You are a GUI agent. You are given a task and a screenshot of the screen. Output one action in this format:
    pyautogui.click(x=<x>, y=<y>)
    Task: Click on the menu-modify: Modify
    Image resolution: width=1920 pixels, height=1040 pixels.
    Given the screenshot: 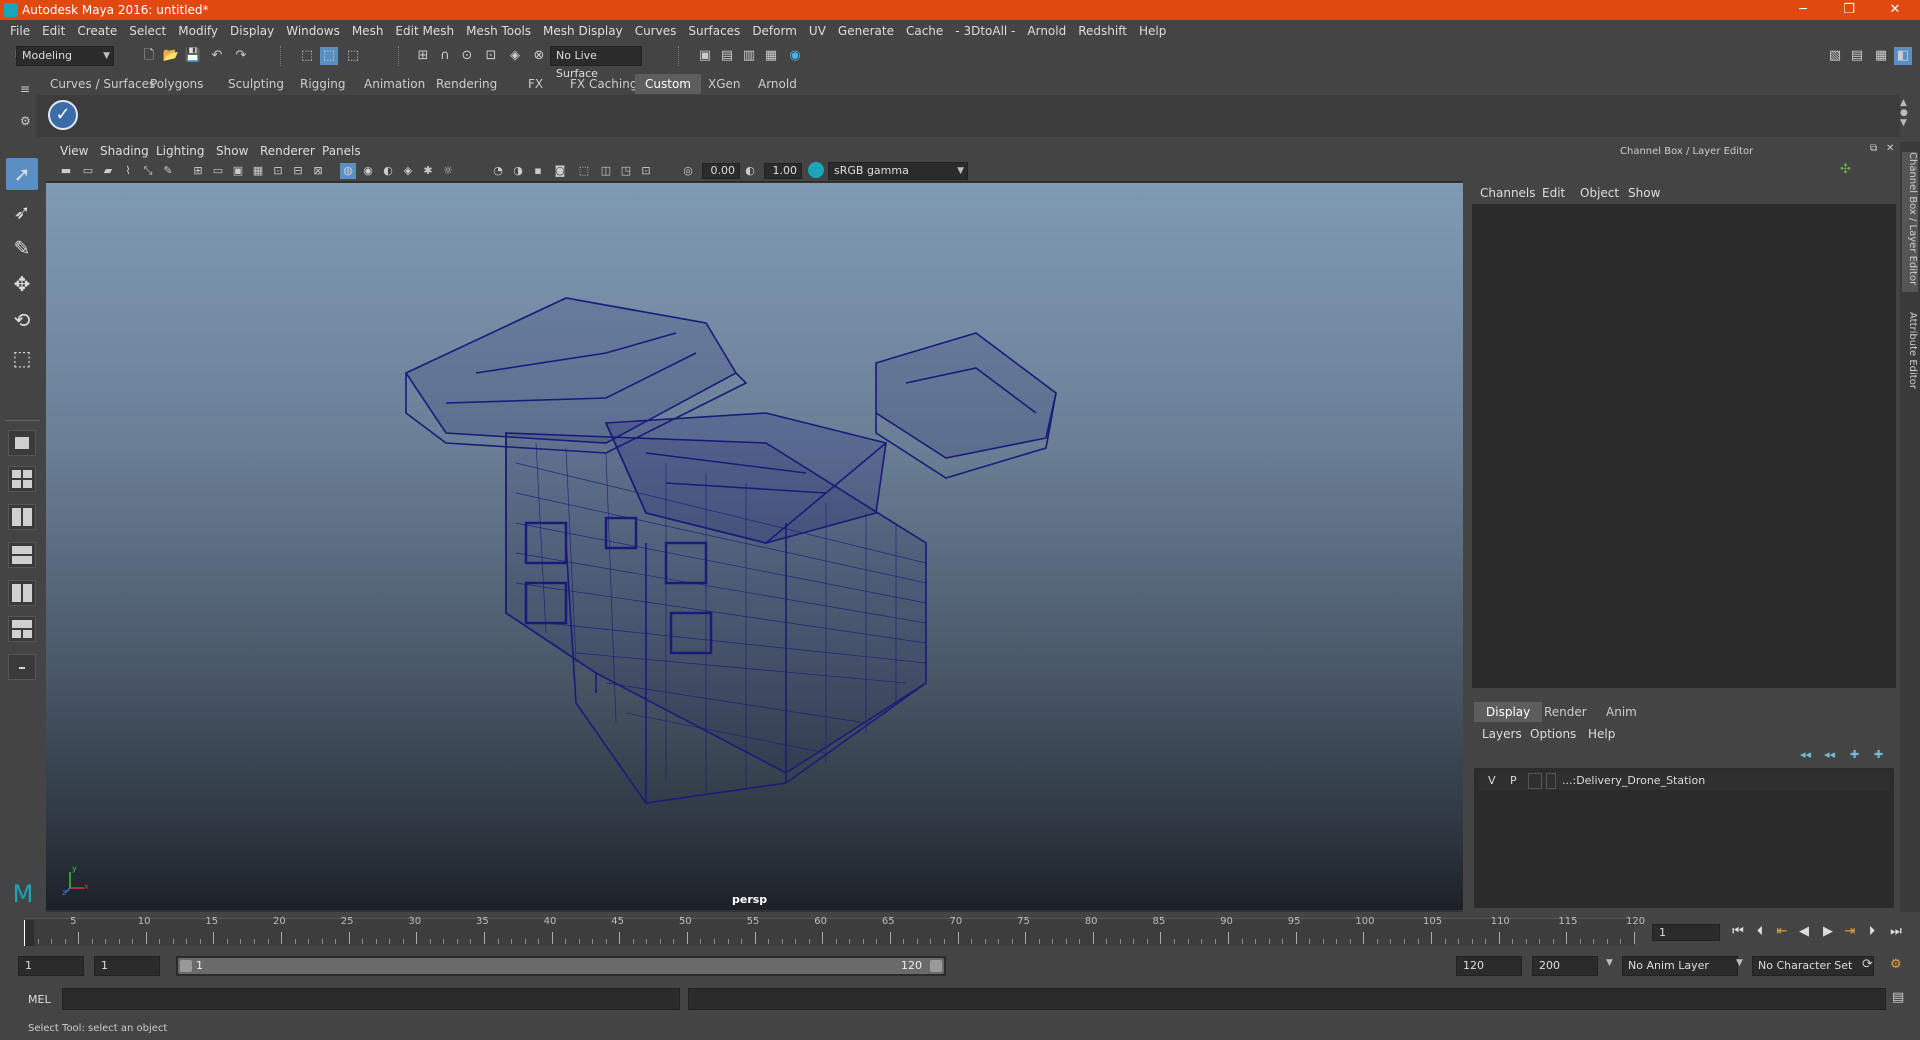 What is the action you would take?
    pyautogui.click(x=198, y=31)
    